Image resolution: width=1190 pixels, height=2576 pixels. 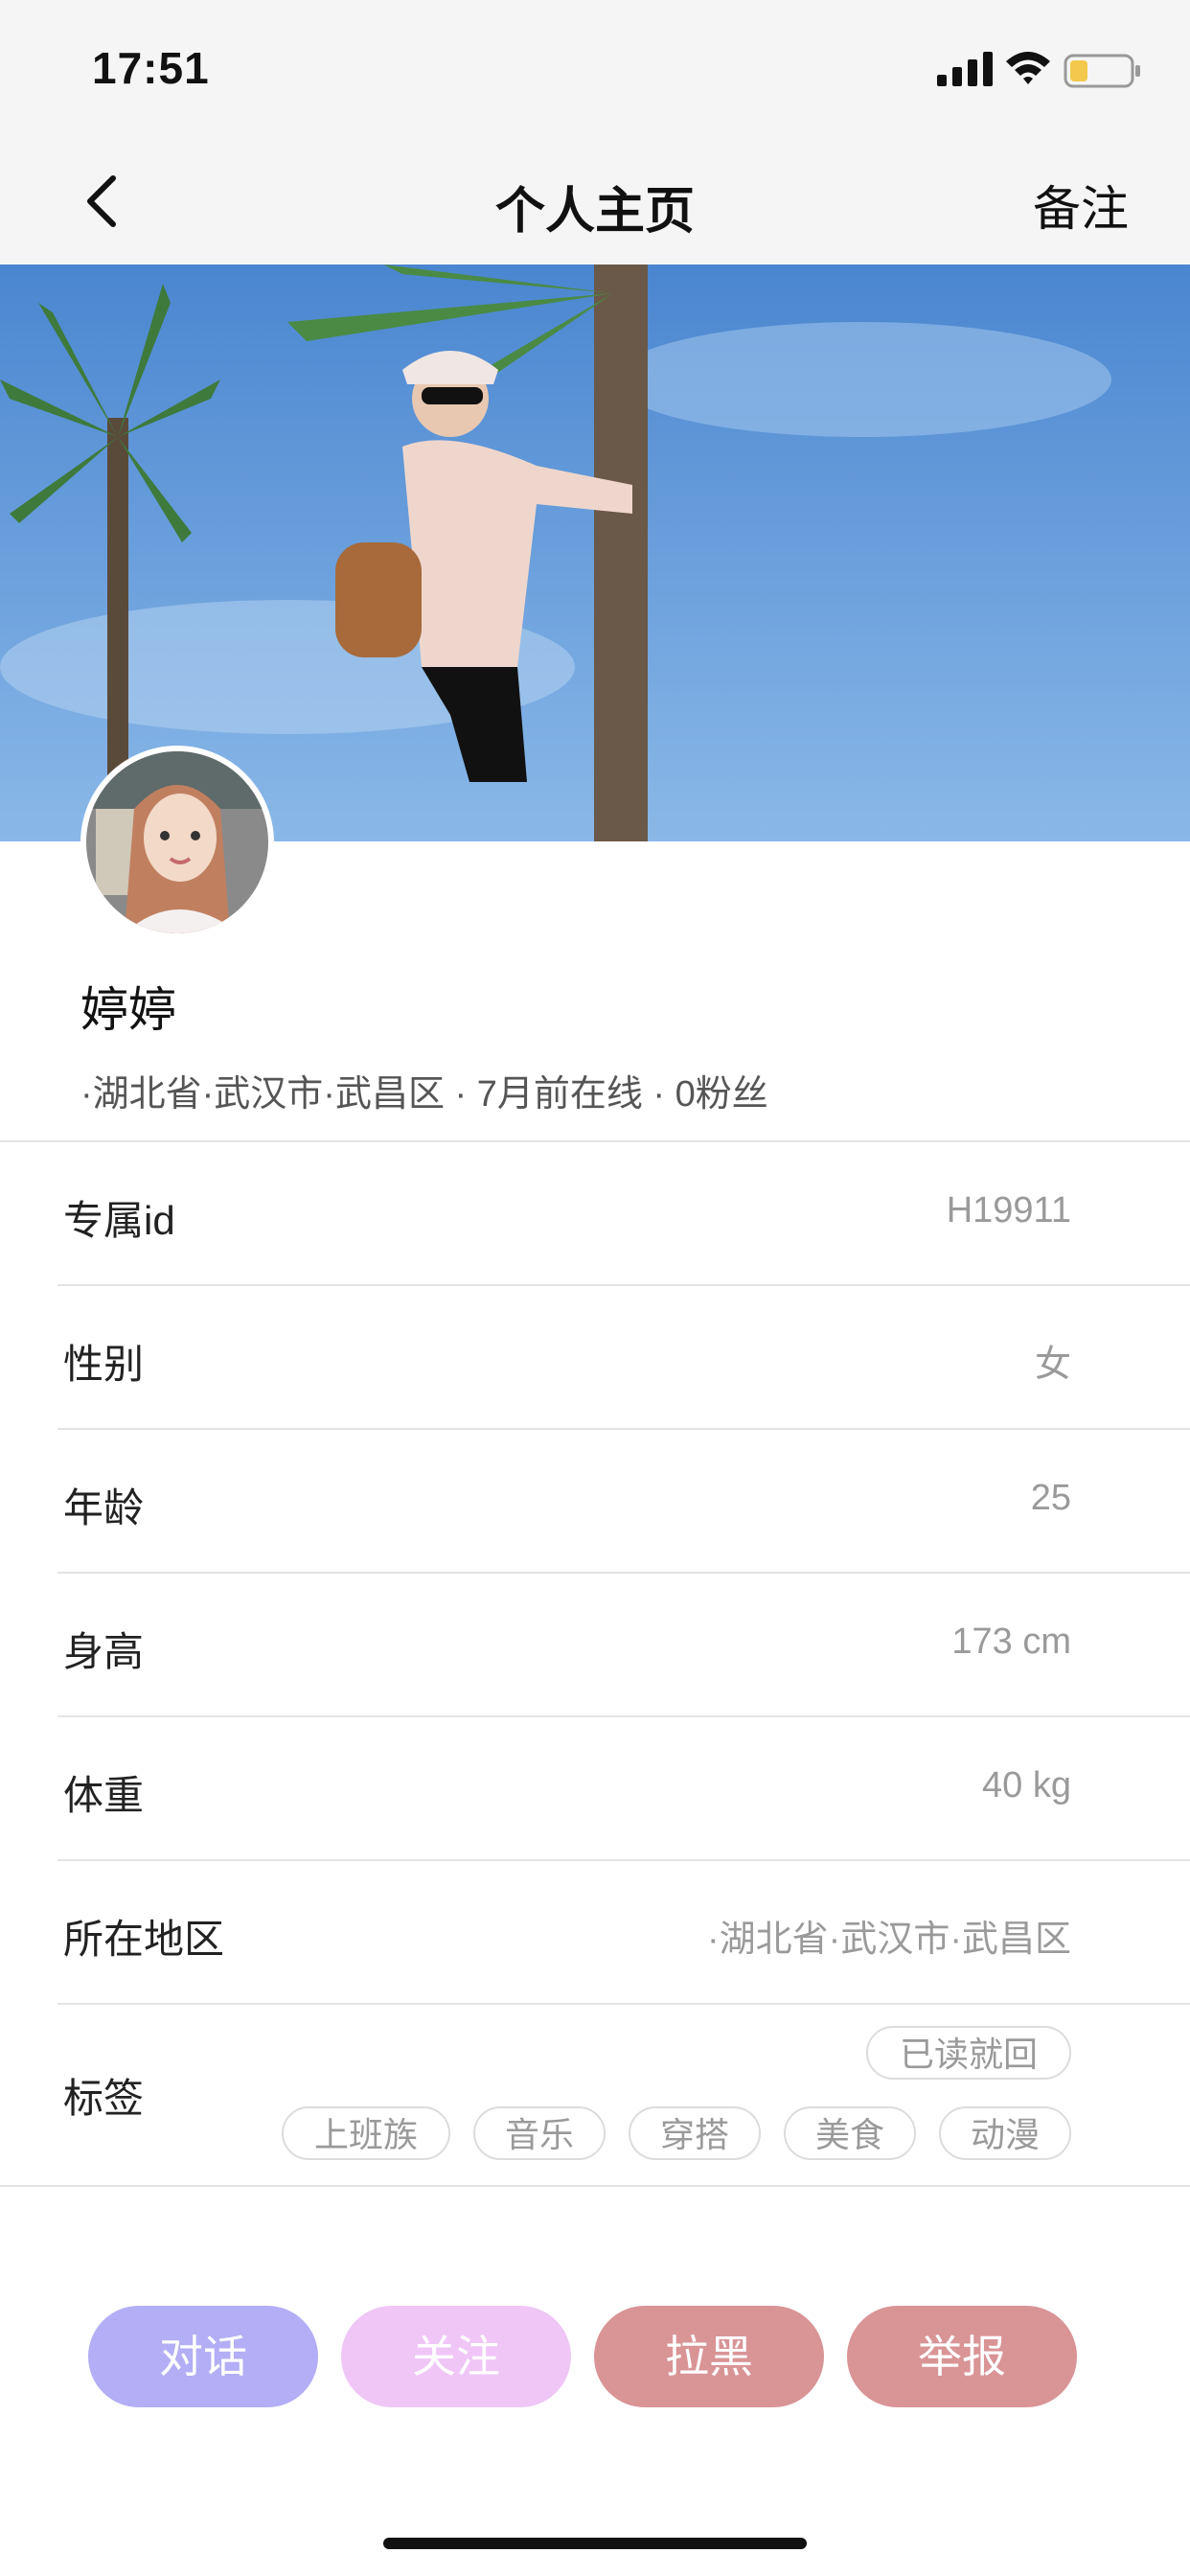 I want to click on info-row-weight: 体重 40 kg, so click(x=595, y=1789).